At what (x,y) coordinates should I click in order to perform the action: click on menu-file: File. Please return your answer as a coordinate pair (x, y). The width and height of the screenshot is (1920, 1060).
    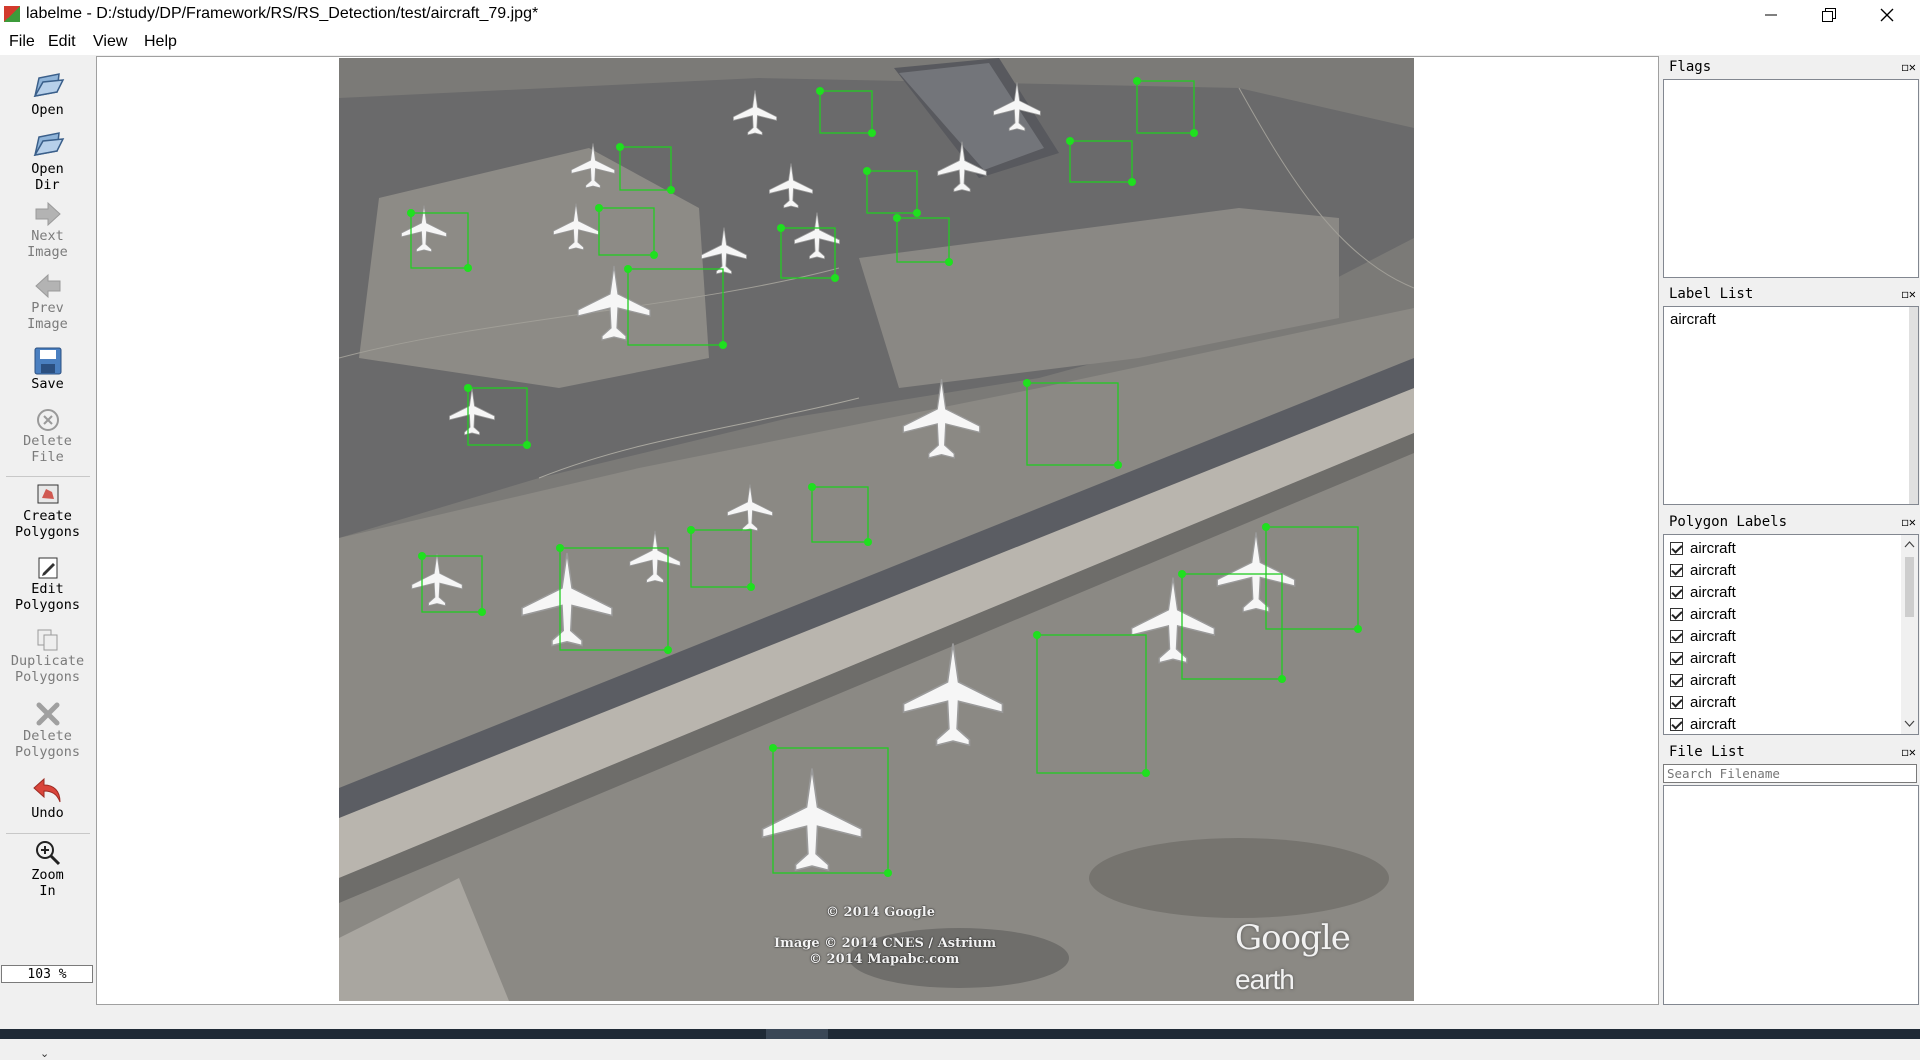
    Looking at the image, I should click on (22, 42).